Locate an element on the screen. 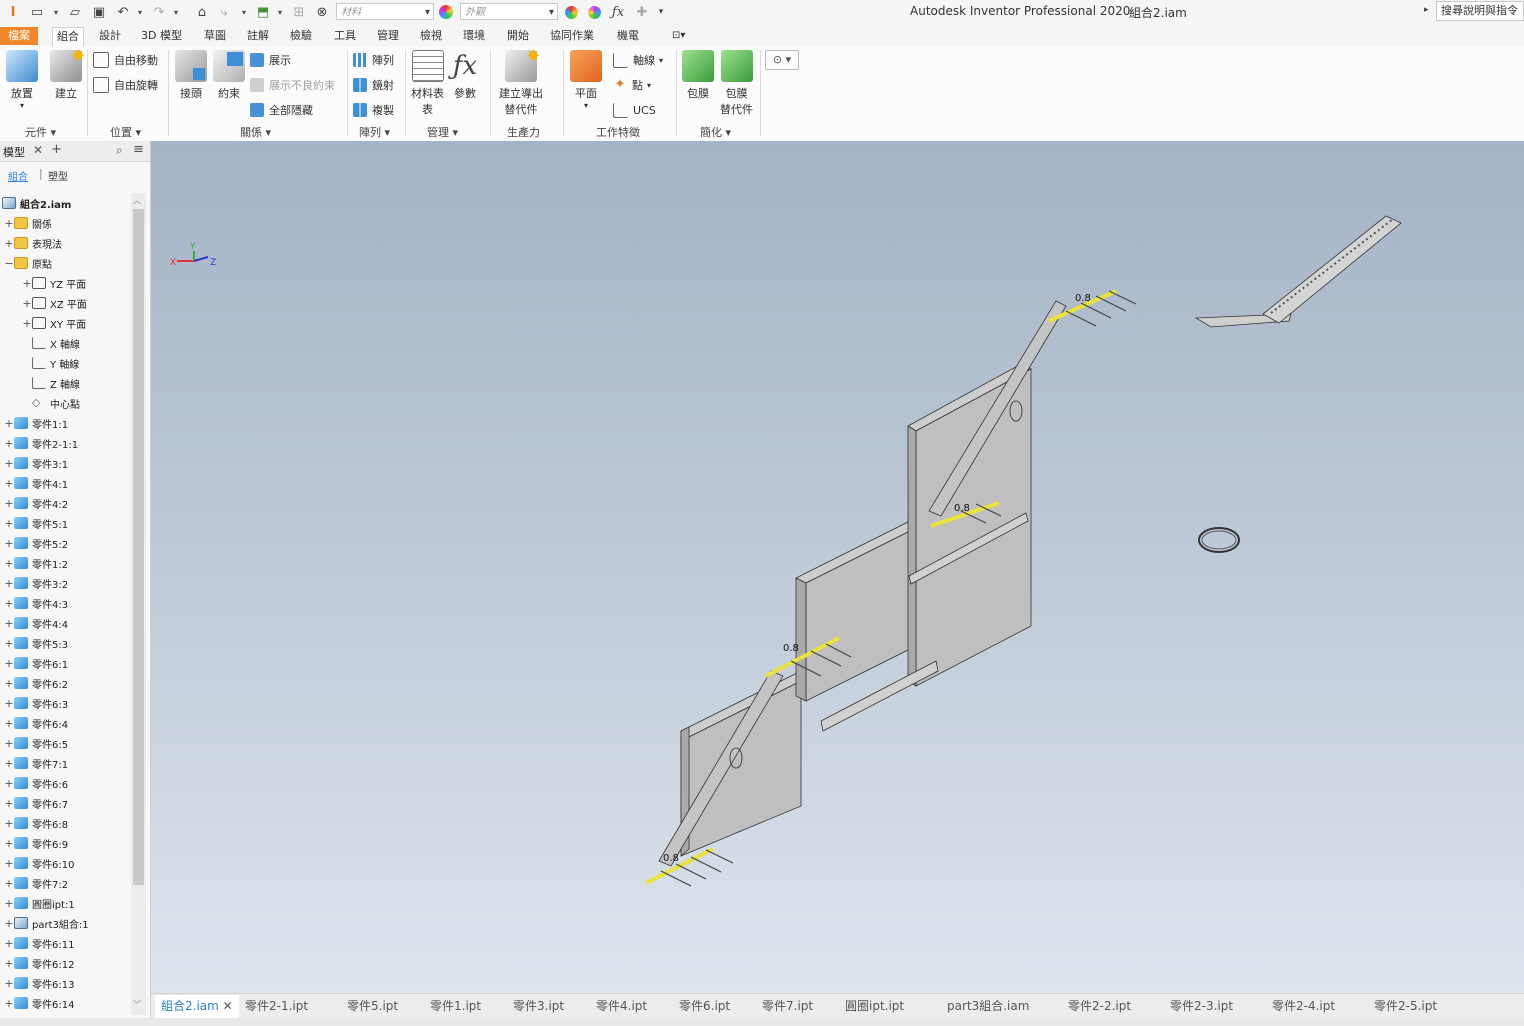  document-tab: 零件5.ipt is located at coordinates (372, 1006).